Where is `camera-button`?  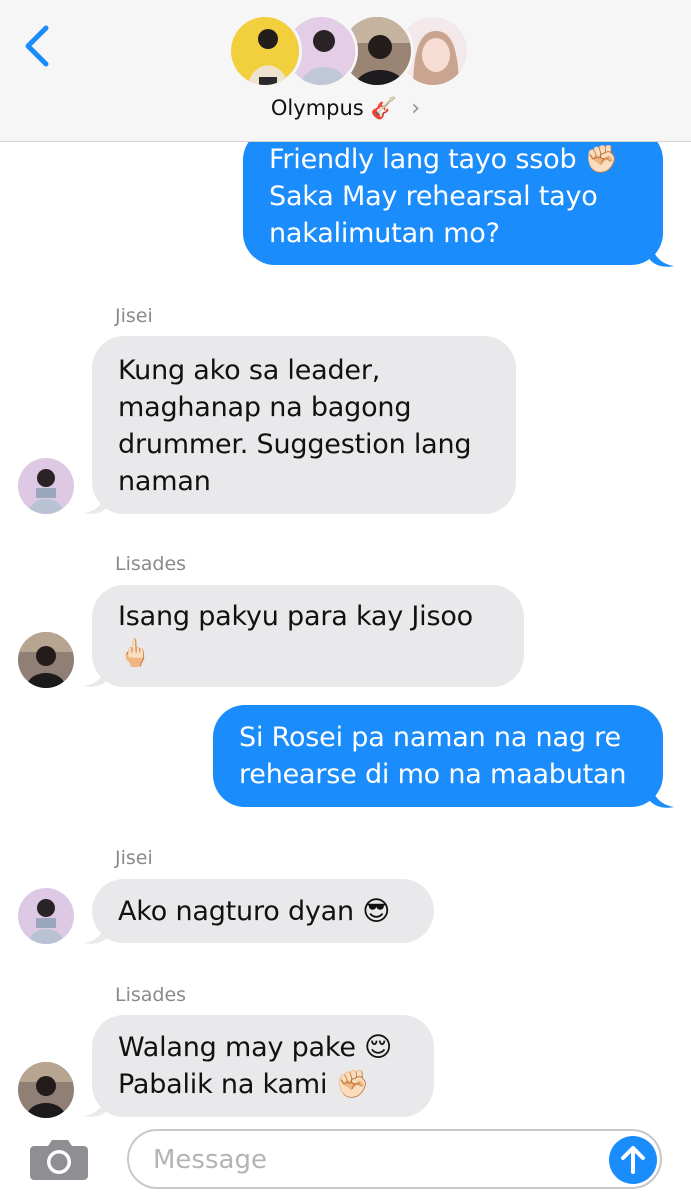 camera-button is located at coordinates (59, 1159).